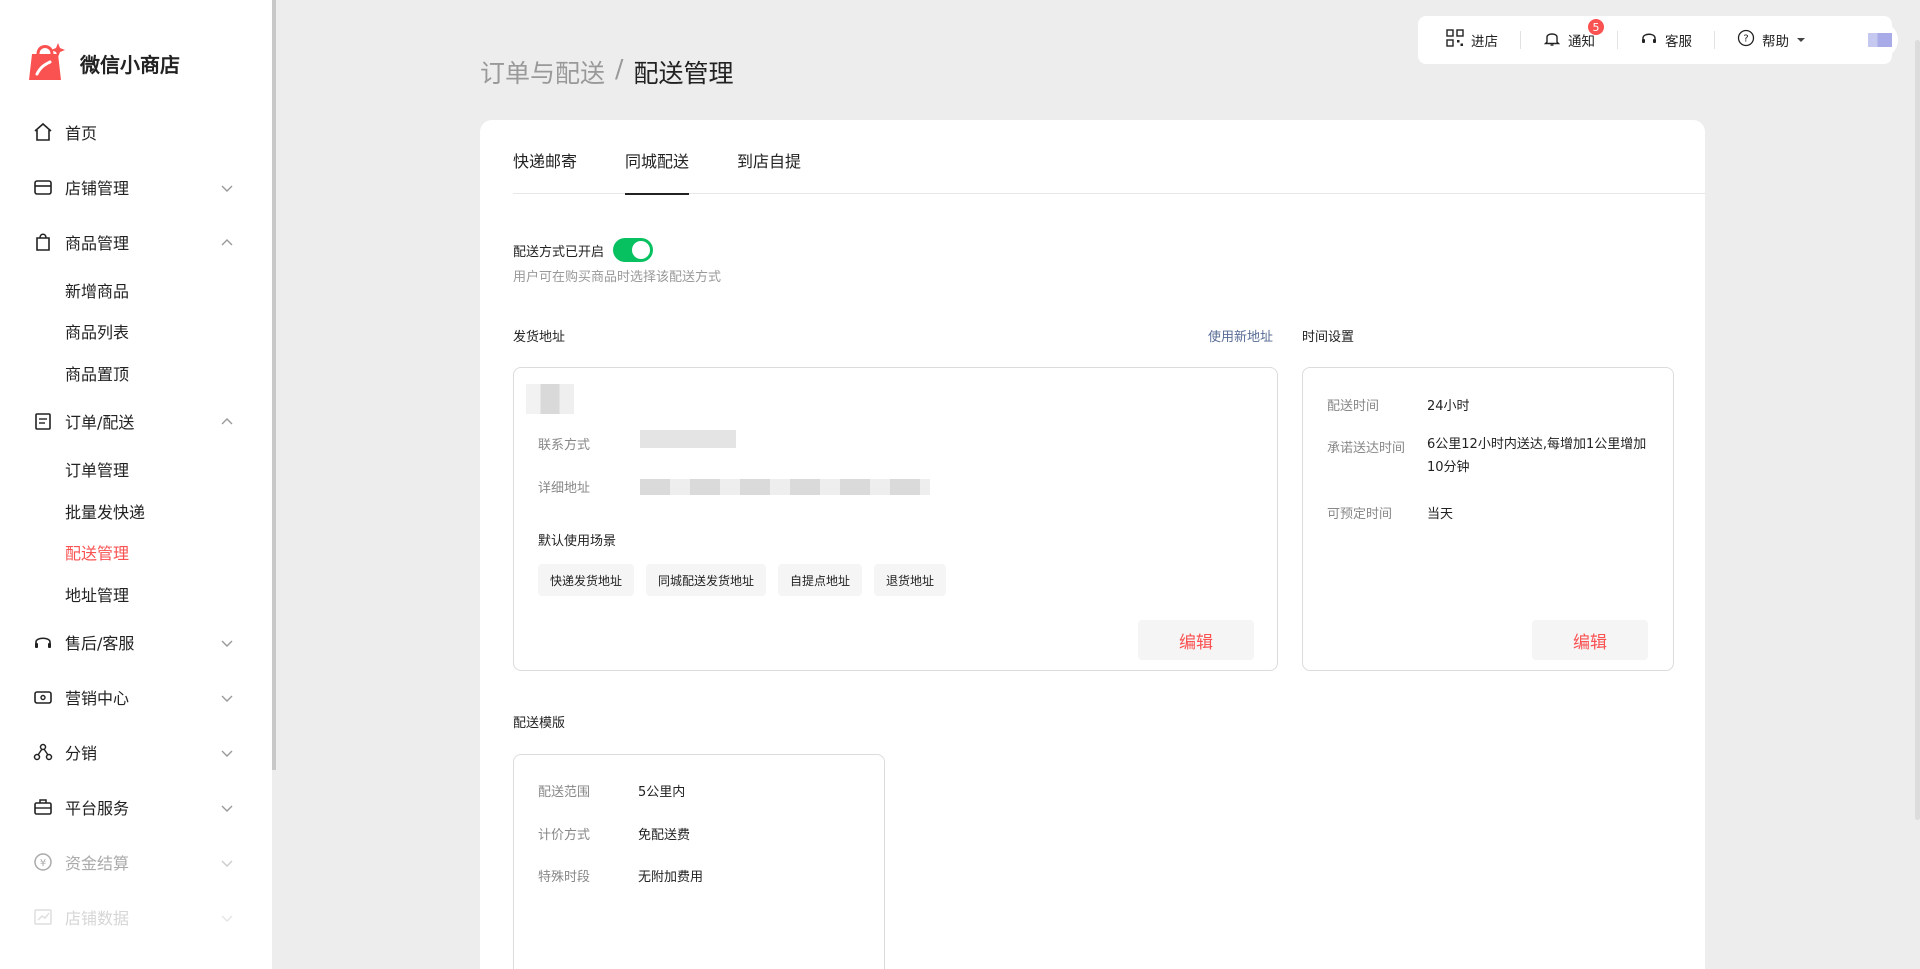 The height and width of the screenshot is (969, 1920). What do you see at coordinates (910, 580) in the screenshot?
I see `tag-return-address: 退货地址` at bounding box center [910, 580].